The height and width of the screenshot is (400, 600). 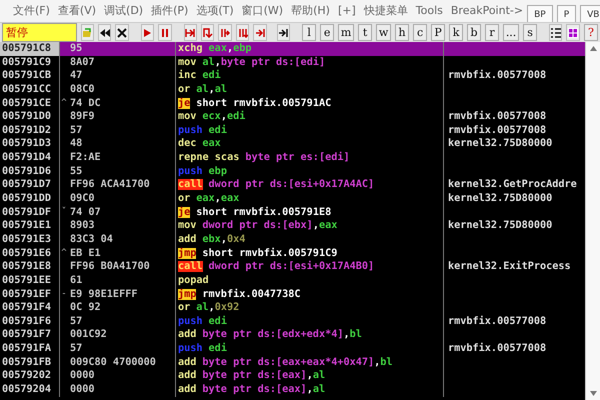 I want to click on toolbar-button: l, so click(x=309, y=32).